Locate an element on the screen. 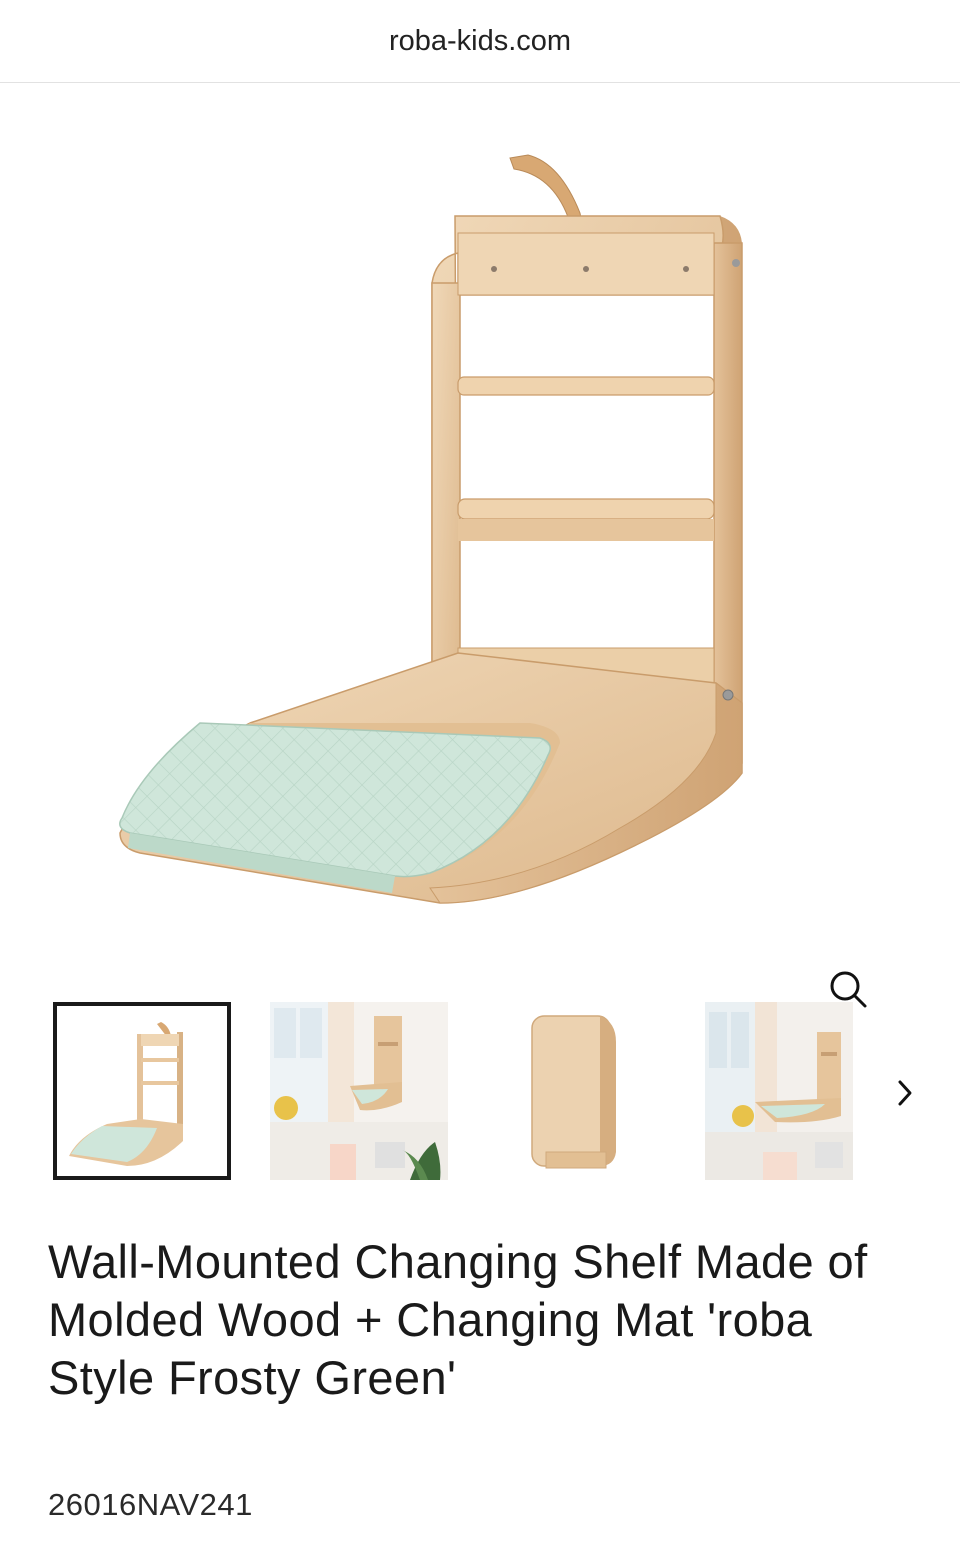 This screenshot has width=960, height=1557. url-bar: roba-kids.com is located at coordinates (480, 41).